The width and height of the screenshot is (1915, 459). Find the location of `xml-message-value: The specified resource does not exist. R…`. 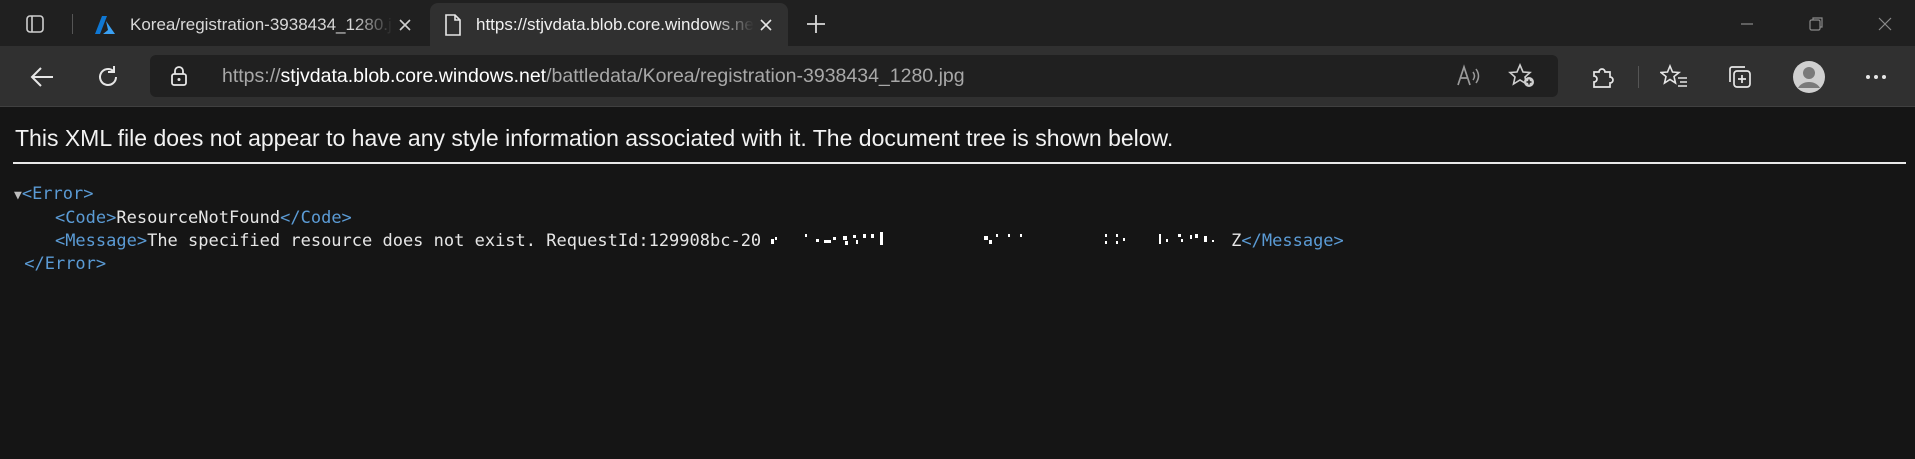

xml-message-value: The specified resource does not exist. R… is located at coordinates (454, 241).